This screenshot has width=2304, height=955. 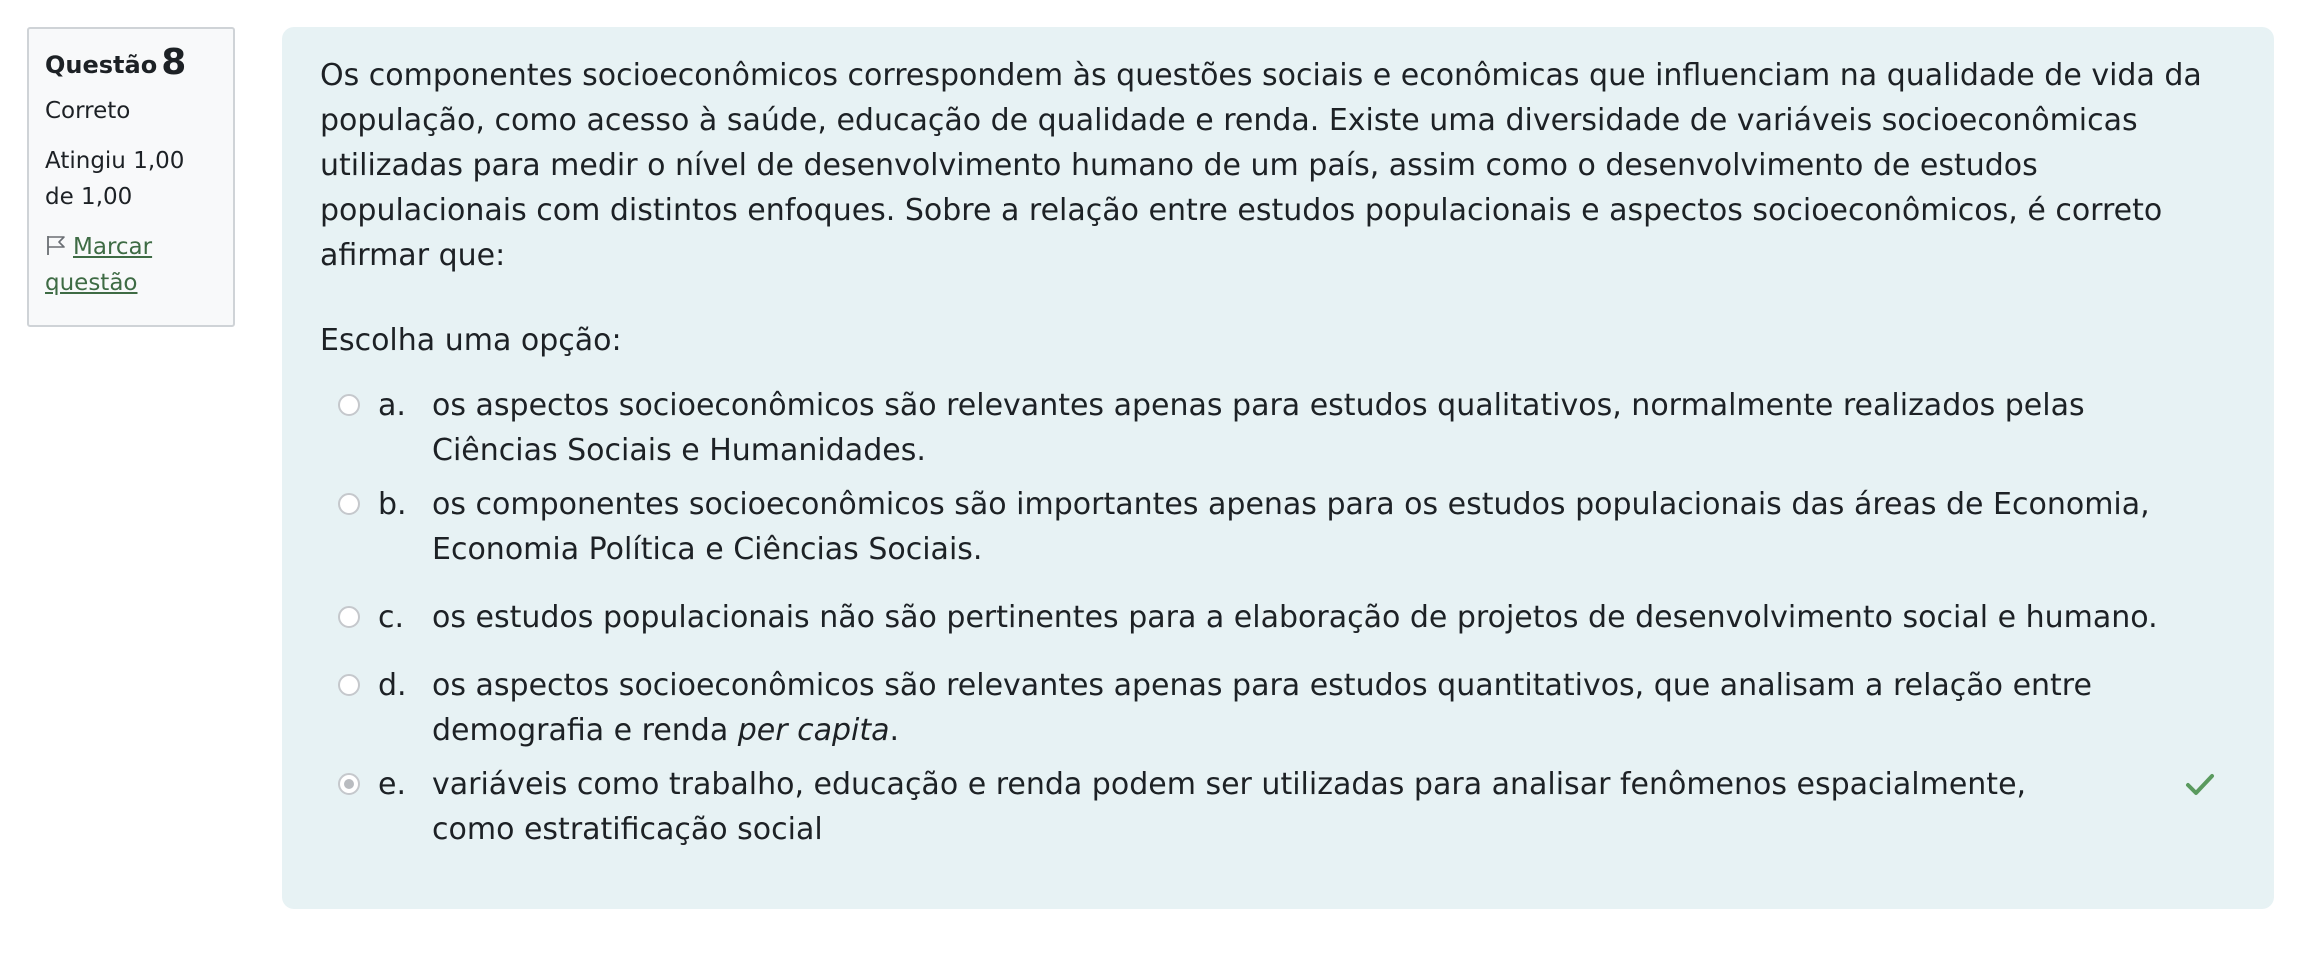 What do you see at coordinates (131, 265) in the screenshot?
I see `flag-question: Marcar questão` at bounding box center [131, 265].